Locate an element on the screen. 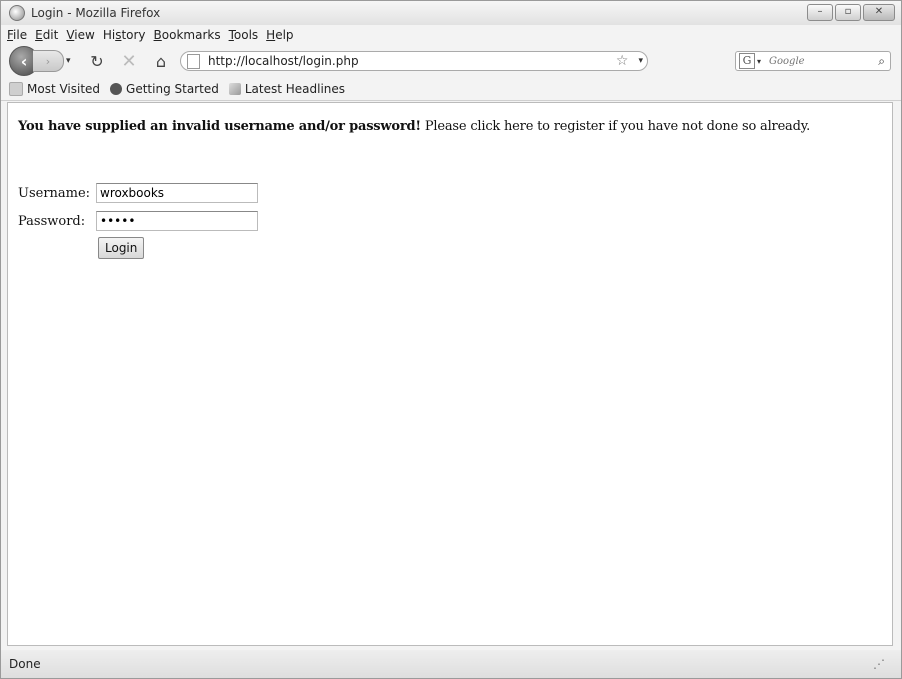  most-visited-icon is located at coordinates (16, 89).